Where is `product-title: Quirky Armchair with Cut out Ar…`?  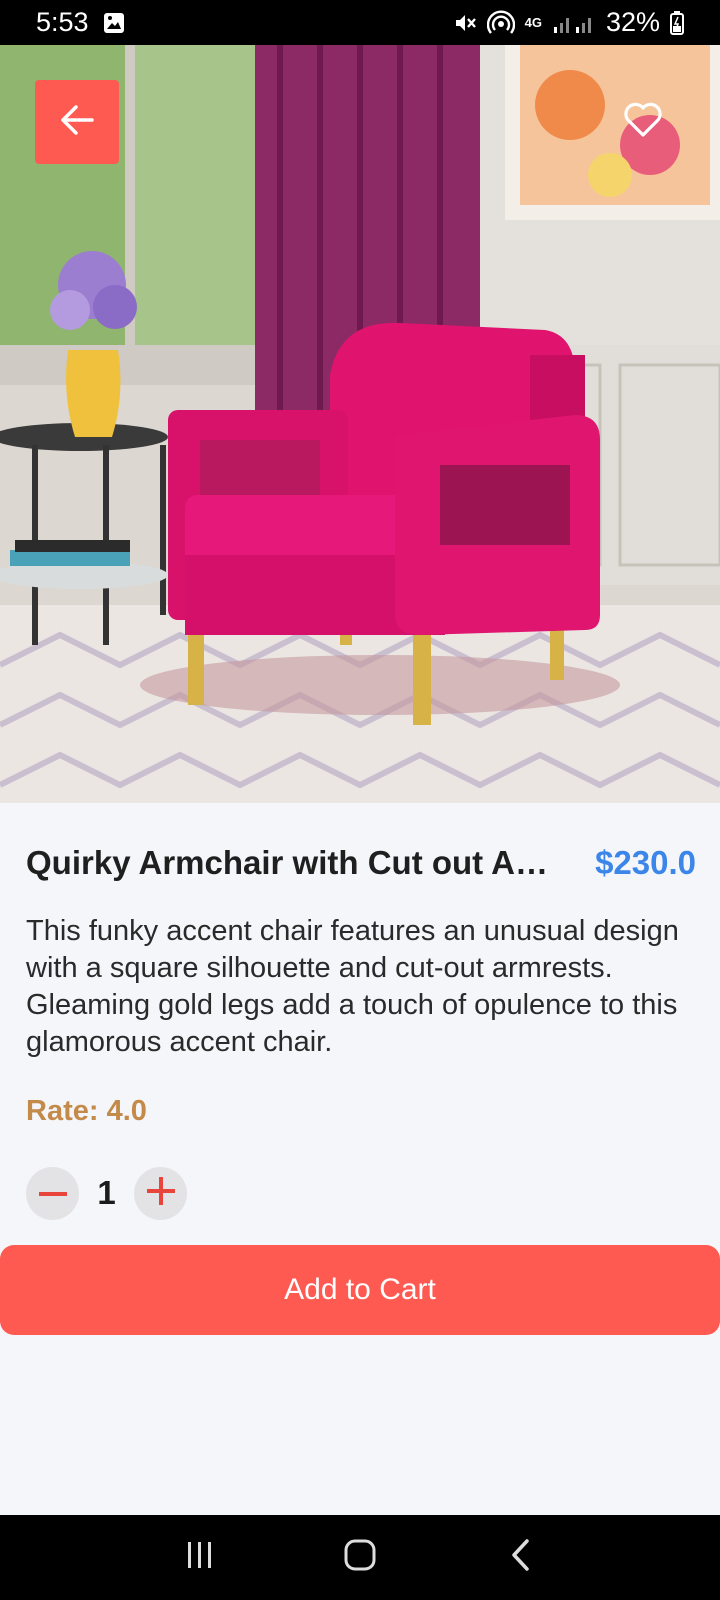
product-title: Quirky Armchair with Cut out Ar… is located at coordinates (291, 862).